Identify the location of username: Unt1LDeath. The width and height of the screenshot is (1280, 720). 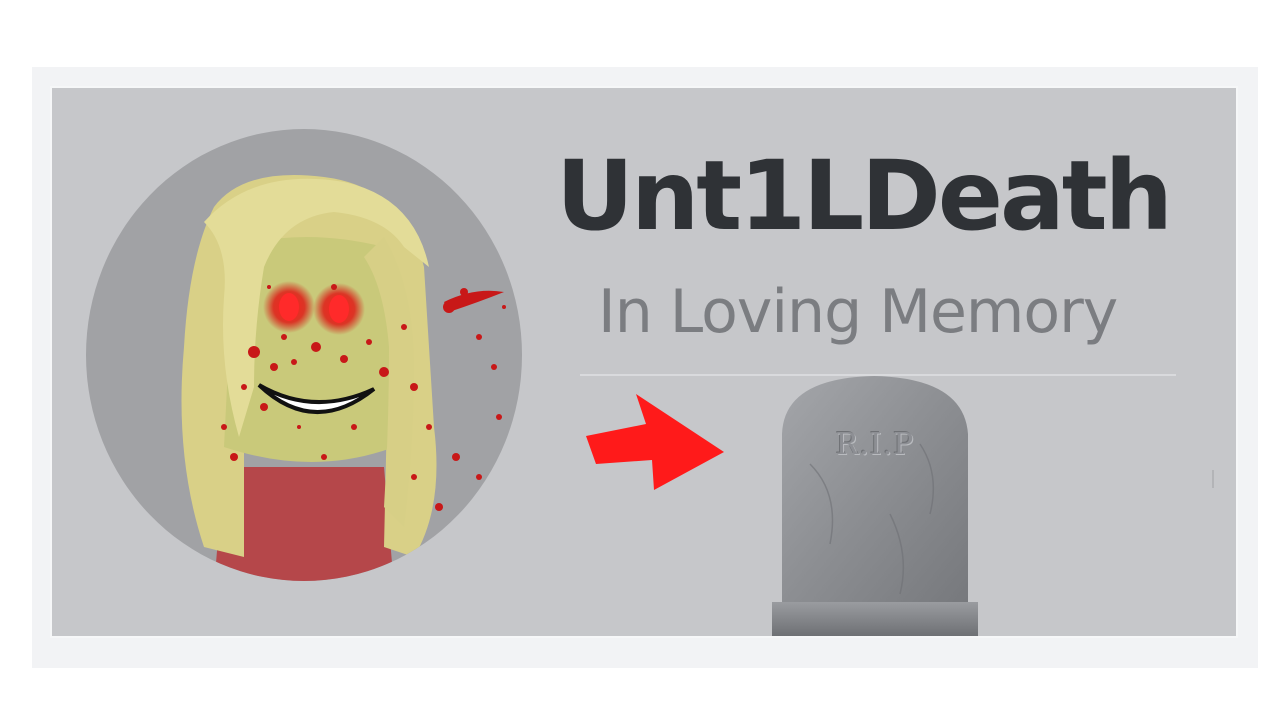
(864, 196).